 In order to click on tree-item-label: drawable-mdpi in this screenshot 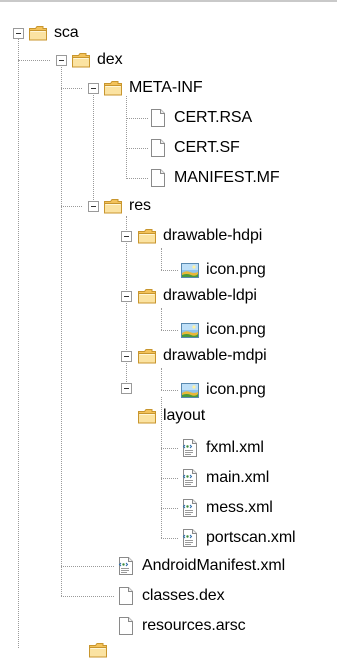, I will do `click(215, 355)`.